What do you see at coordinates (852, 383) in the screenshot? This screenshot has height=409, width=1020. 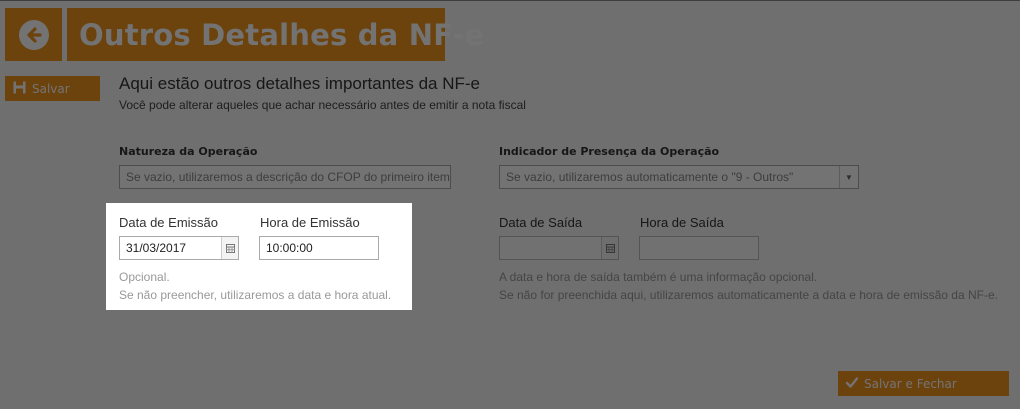 I see `checkmark-icon` at bounding box center [852, 383].